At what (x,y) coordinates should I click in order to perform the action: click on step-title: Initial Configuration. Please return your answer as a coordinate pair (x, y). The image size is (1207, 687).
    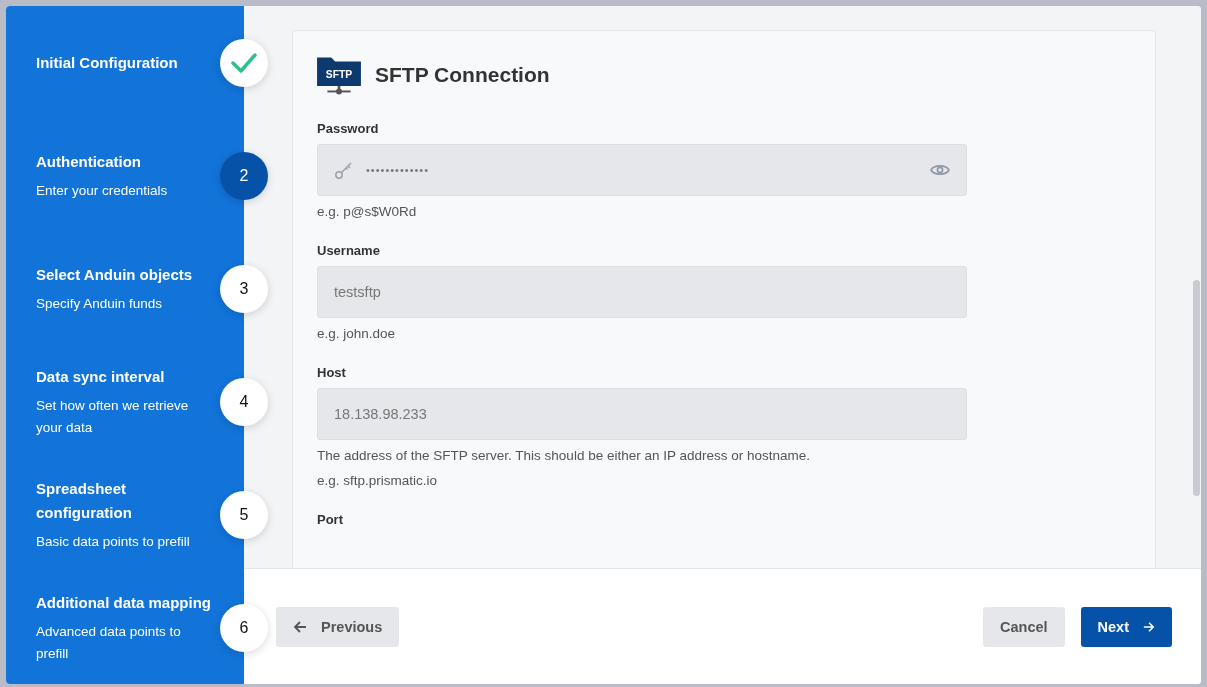
    Looking at the image, I should click on (128, 62).